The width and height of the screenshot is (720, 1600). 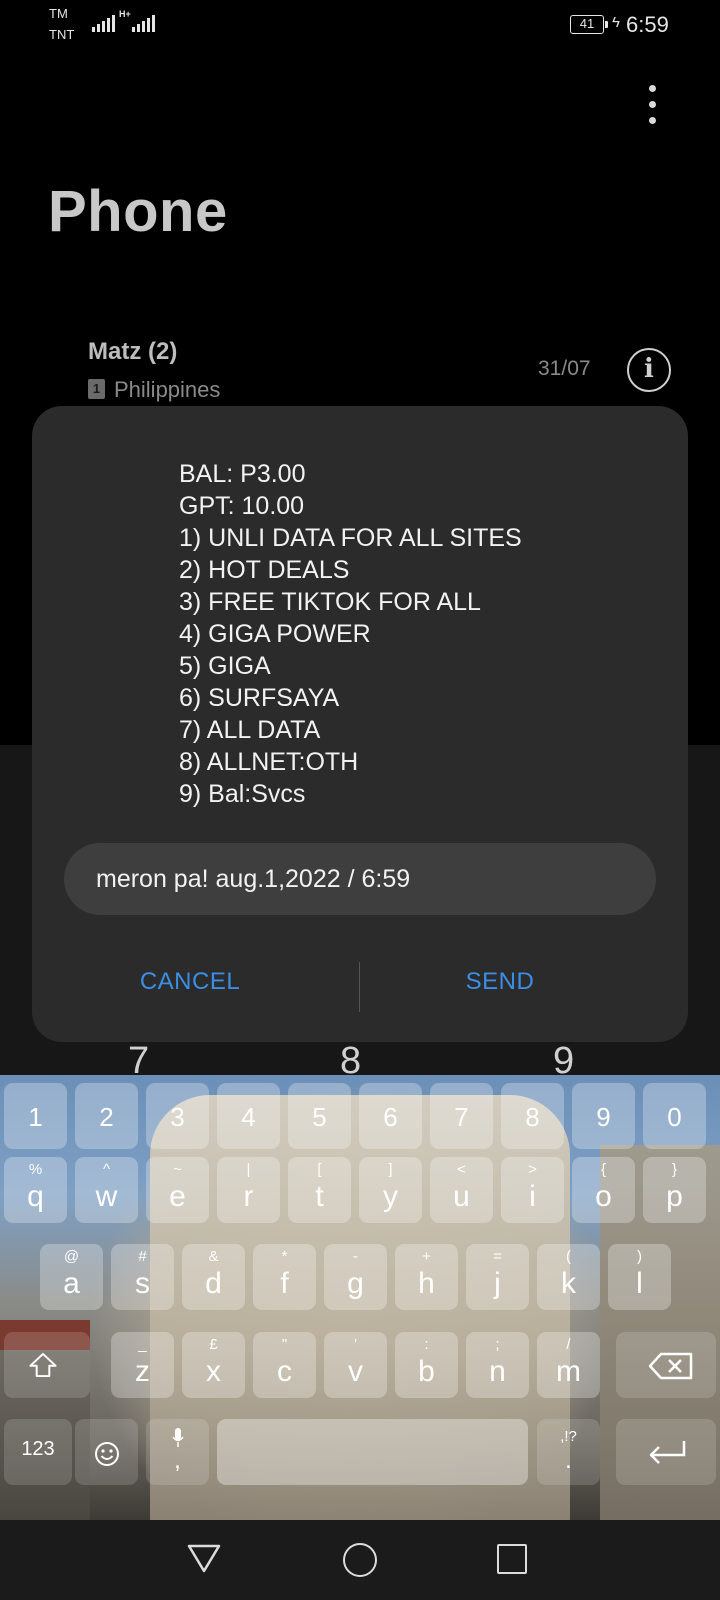 What do you see at coordinates (652, 105) in the screenshot?
I see `more-vert-icon` at bounding box center [652, 105].